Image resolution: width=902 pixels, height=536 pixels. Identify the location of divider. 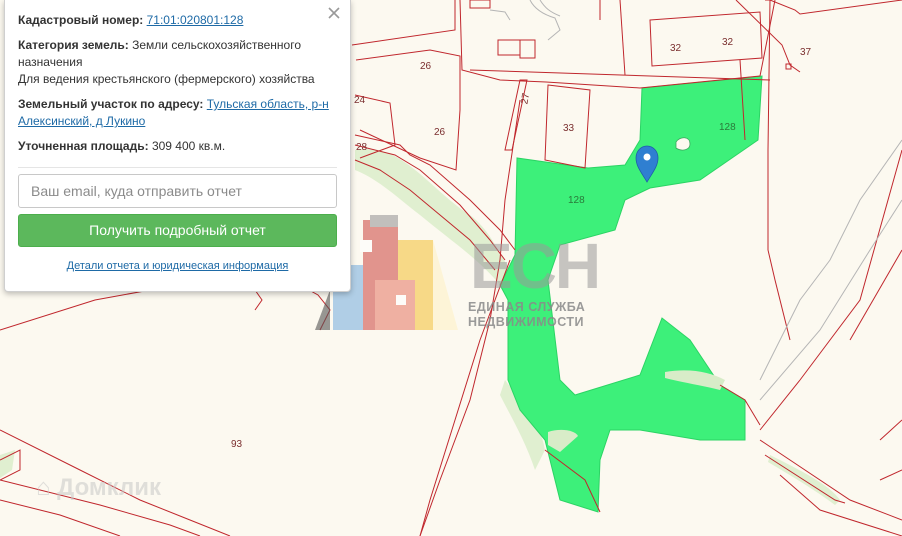
(177, 167).